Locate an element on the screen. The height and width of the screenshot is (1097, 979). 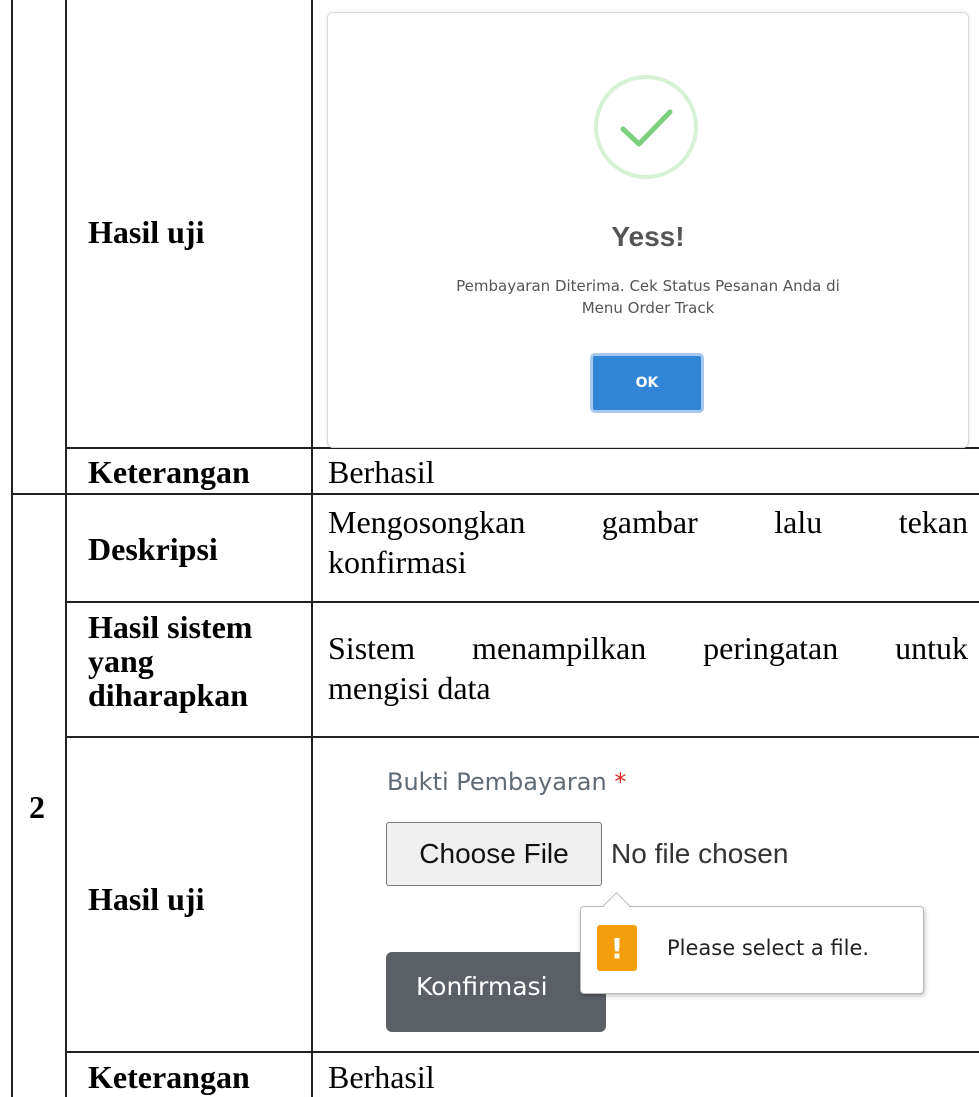
row-label-keterangan-2: Keterangan is located at coordinates (169, 1077).